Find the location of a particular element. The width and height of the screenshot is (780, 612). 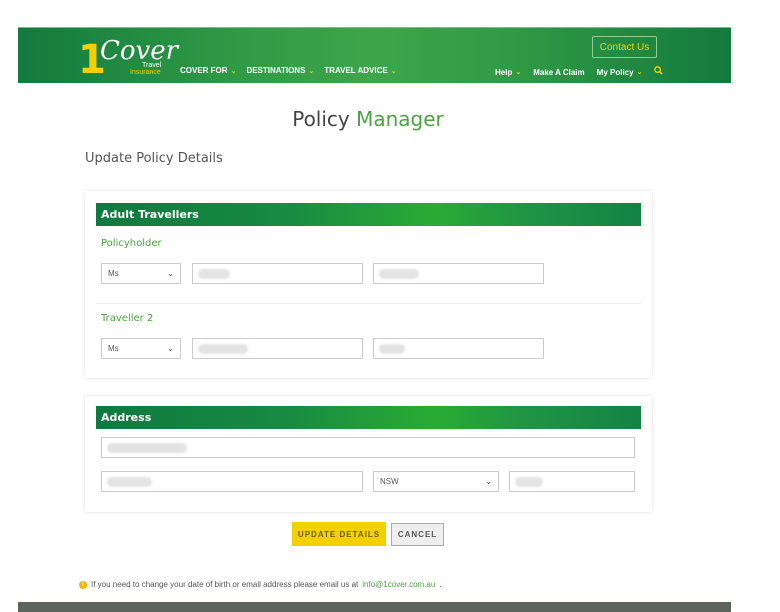

nav-travel-advice: TRAVEL ADVICE ⌄ is located at coordinates (360, 70).